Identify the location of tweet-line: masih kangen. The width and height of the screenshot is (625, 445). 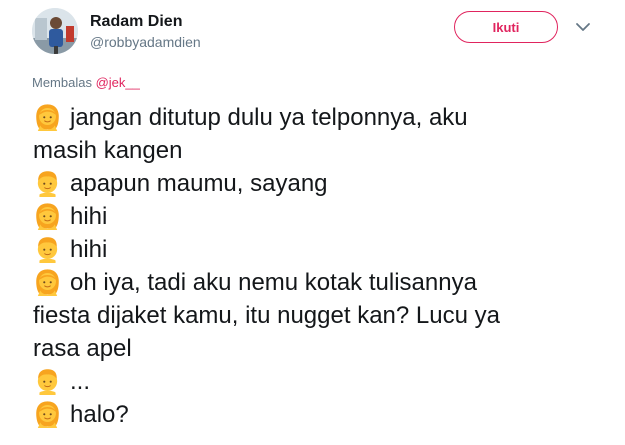
(318, 150).